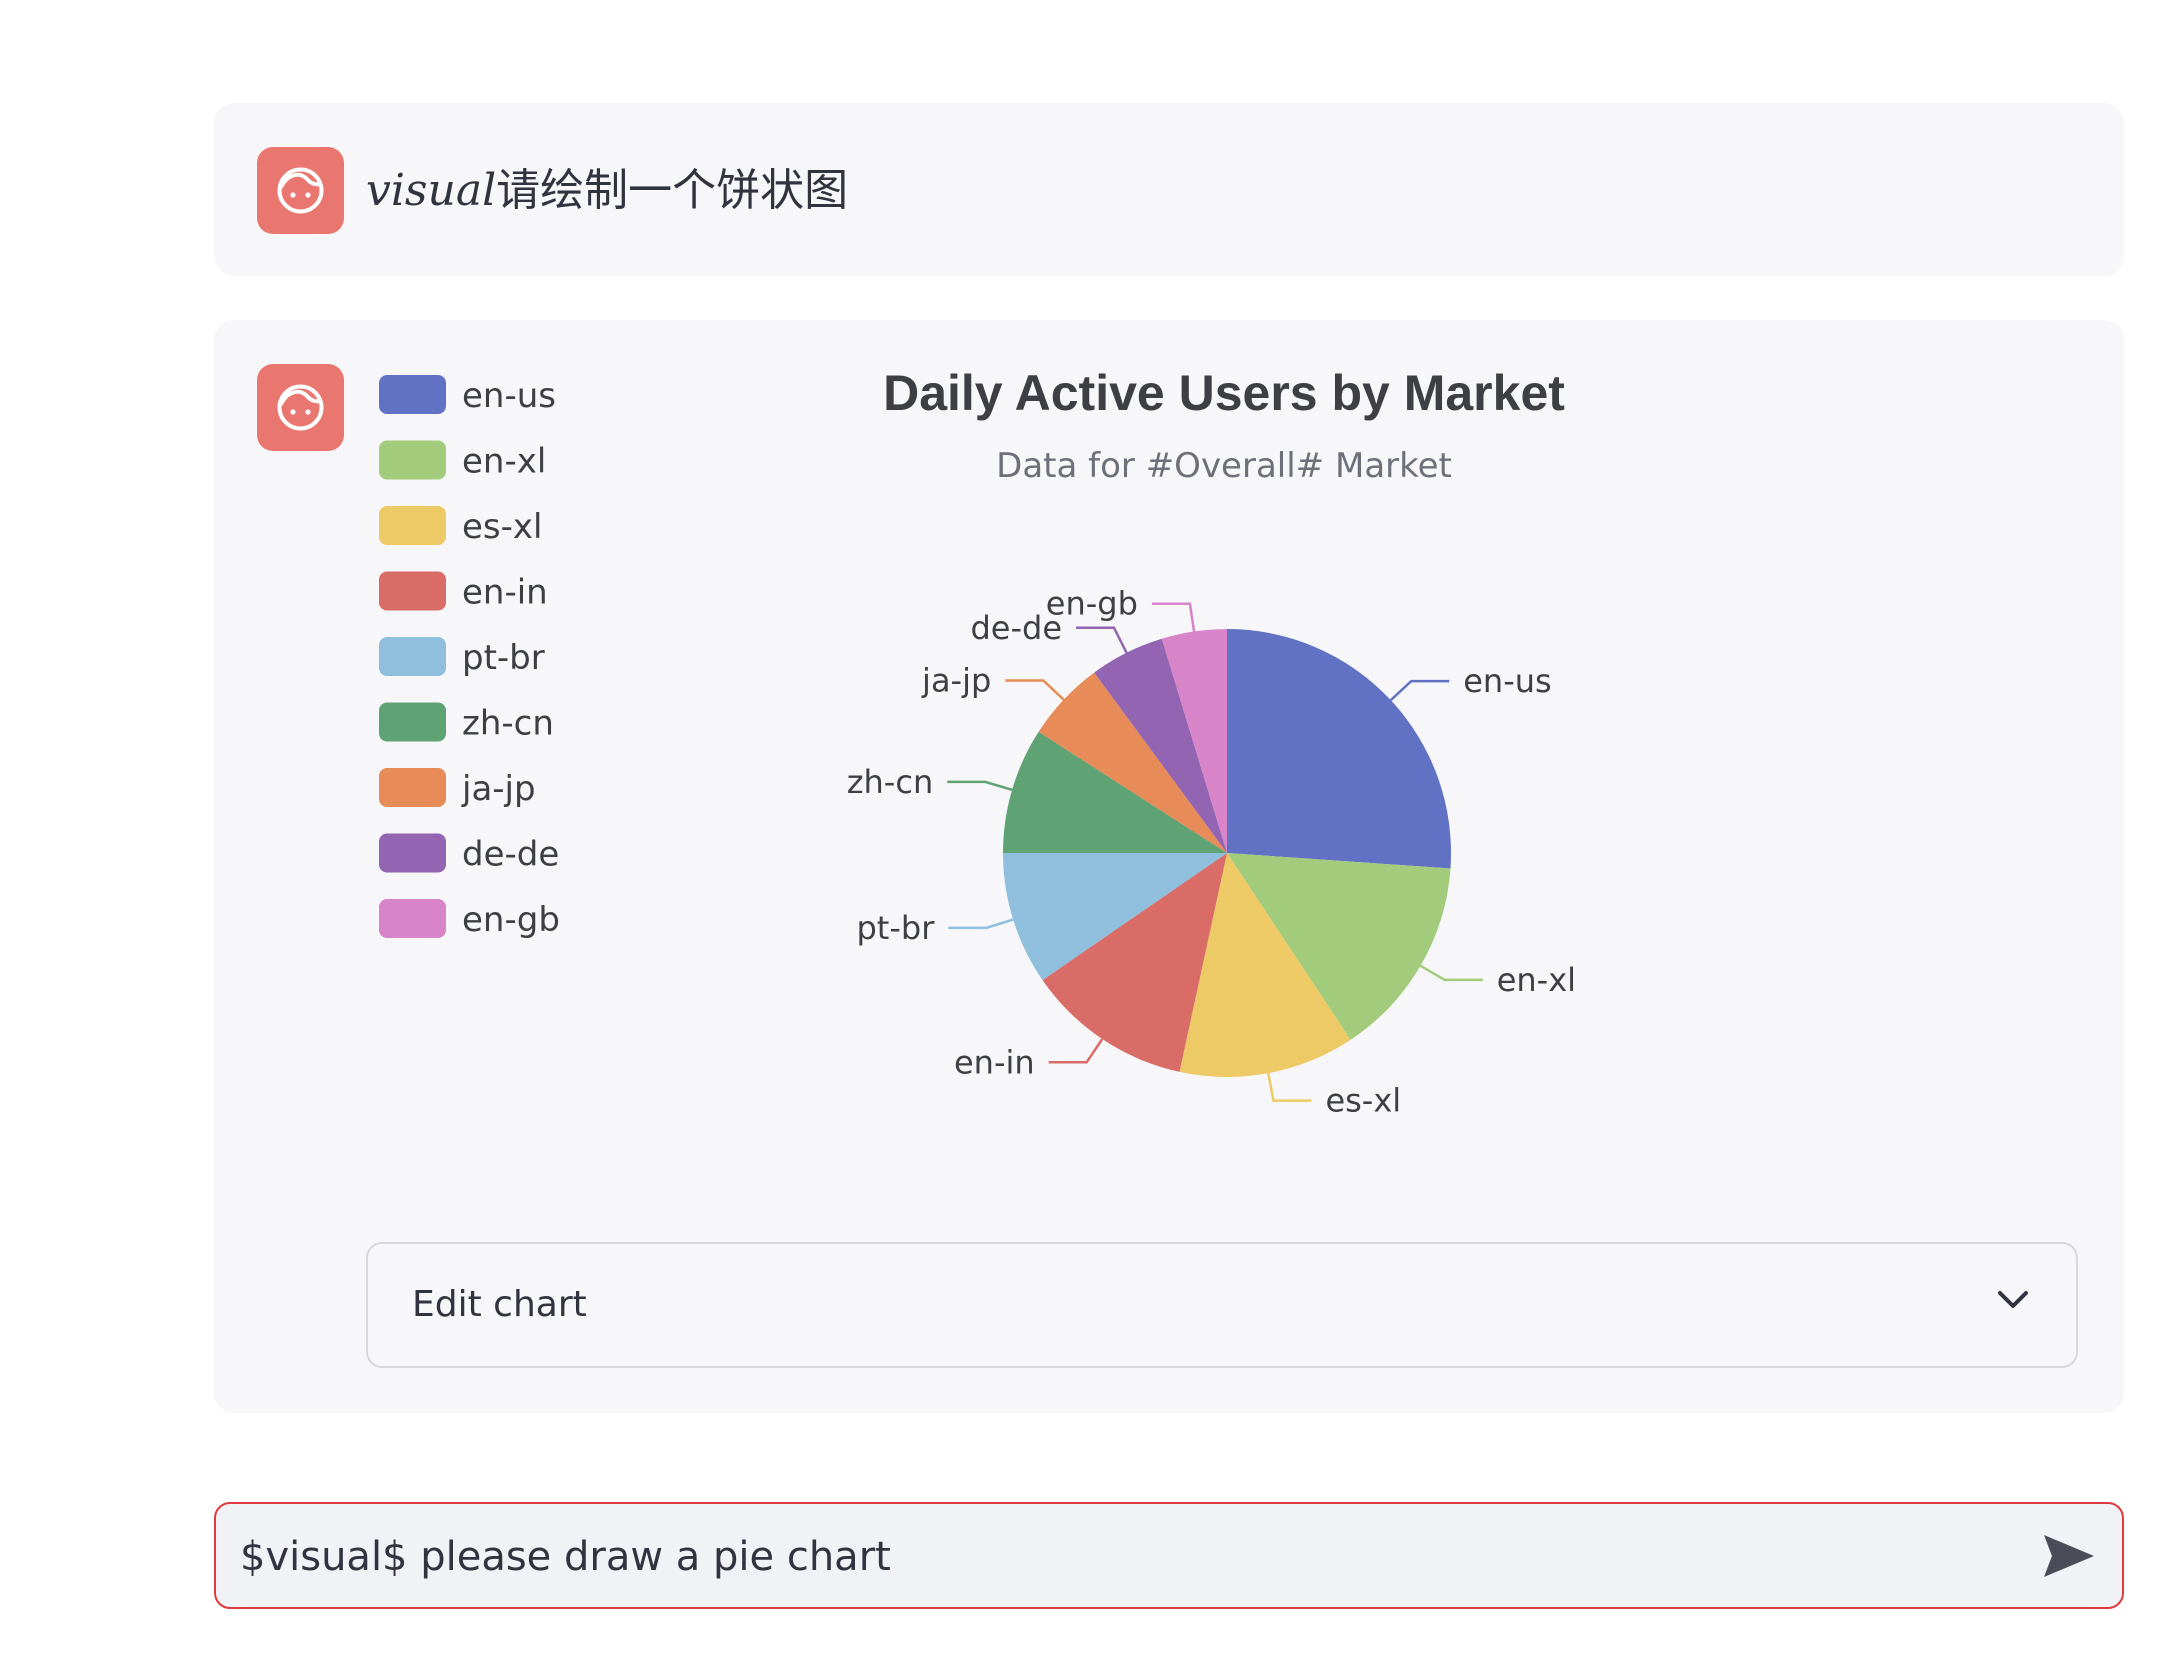  What do you see at coordinates (1173, 617) in the screenshot?
I see `leader-line-en-gb` at bounding box center [1173, 617].